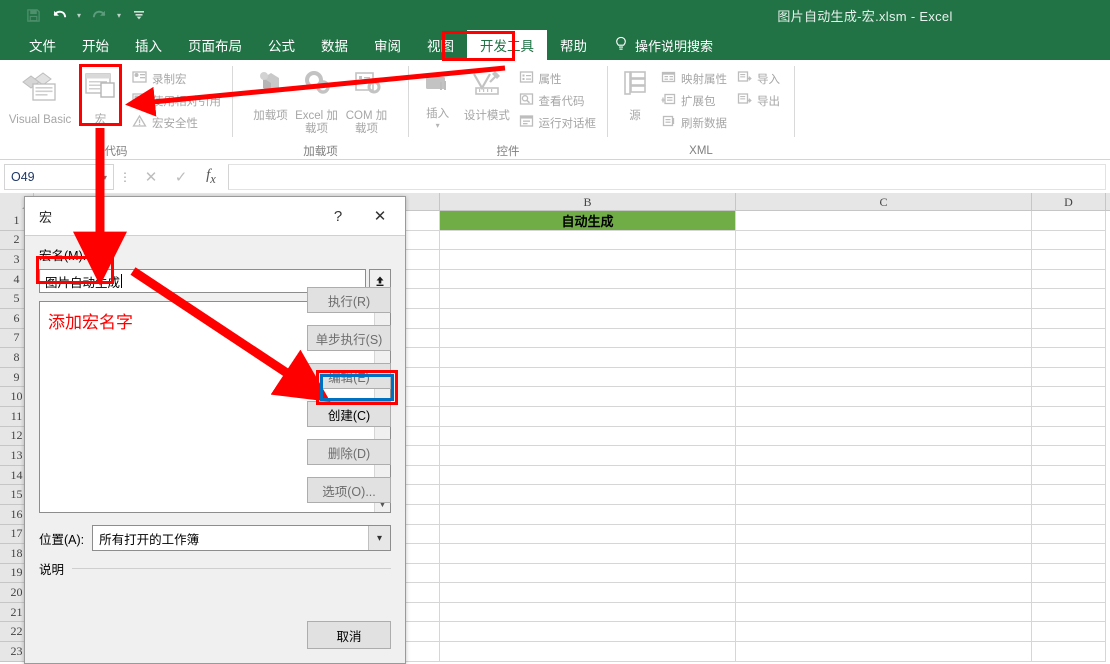 The width and height of the screenshot is (1110, 664). I want to click on cell-C21, so click(884, 612).